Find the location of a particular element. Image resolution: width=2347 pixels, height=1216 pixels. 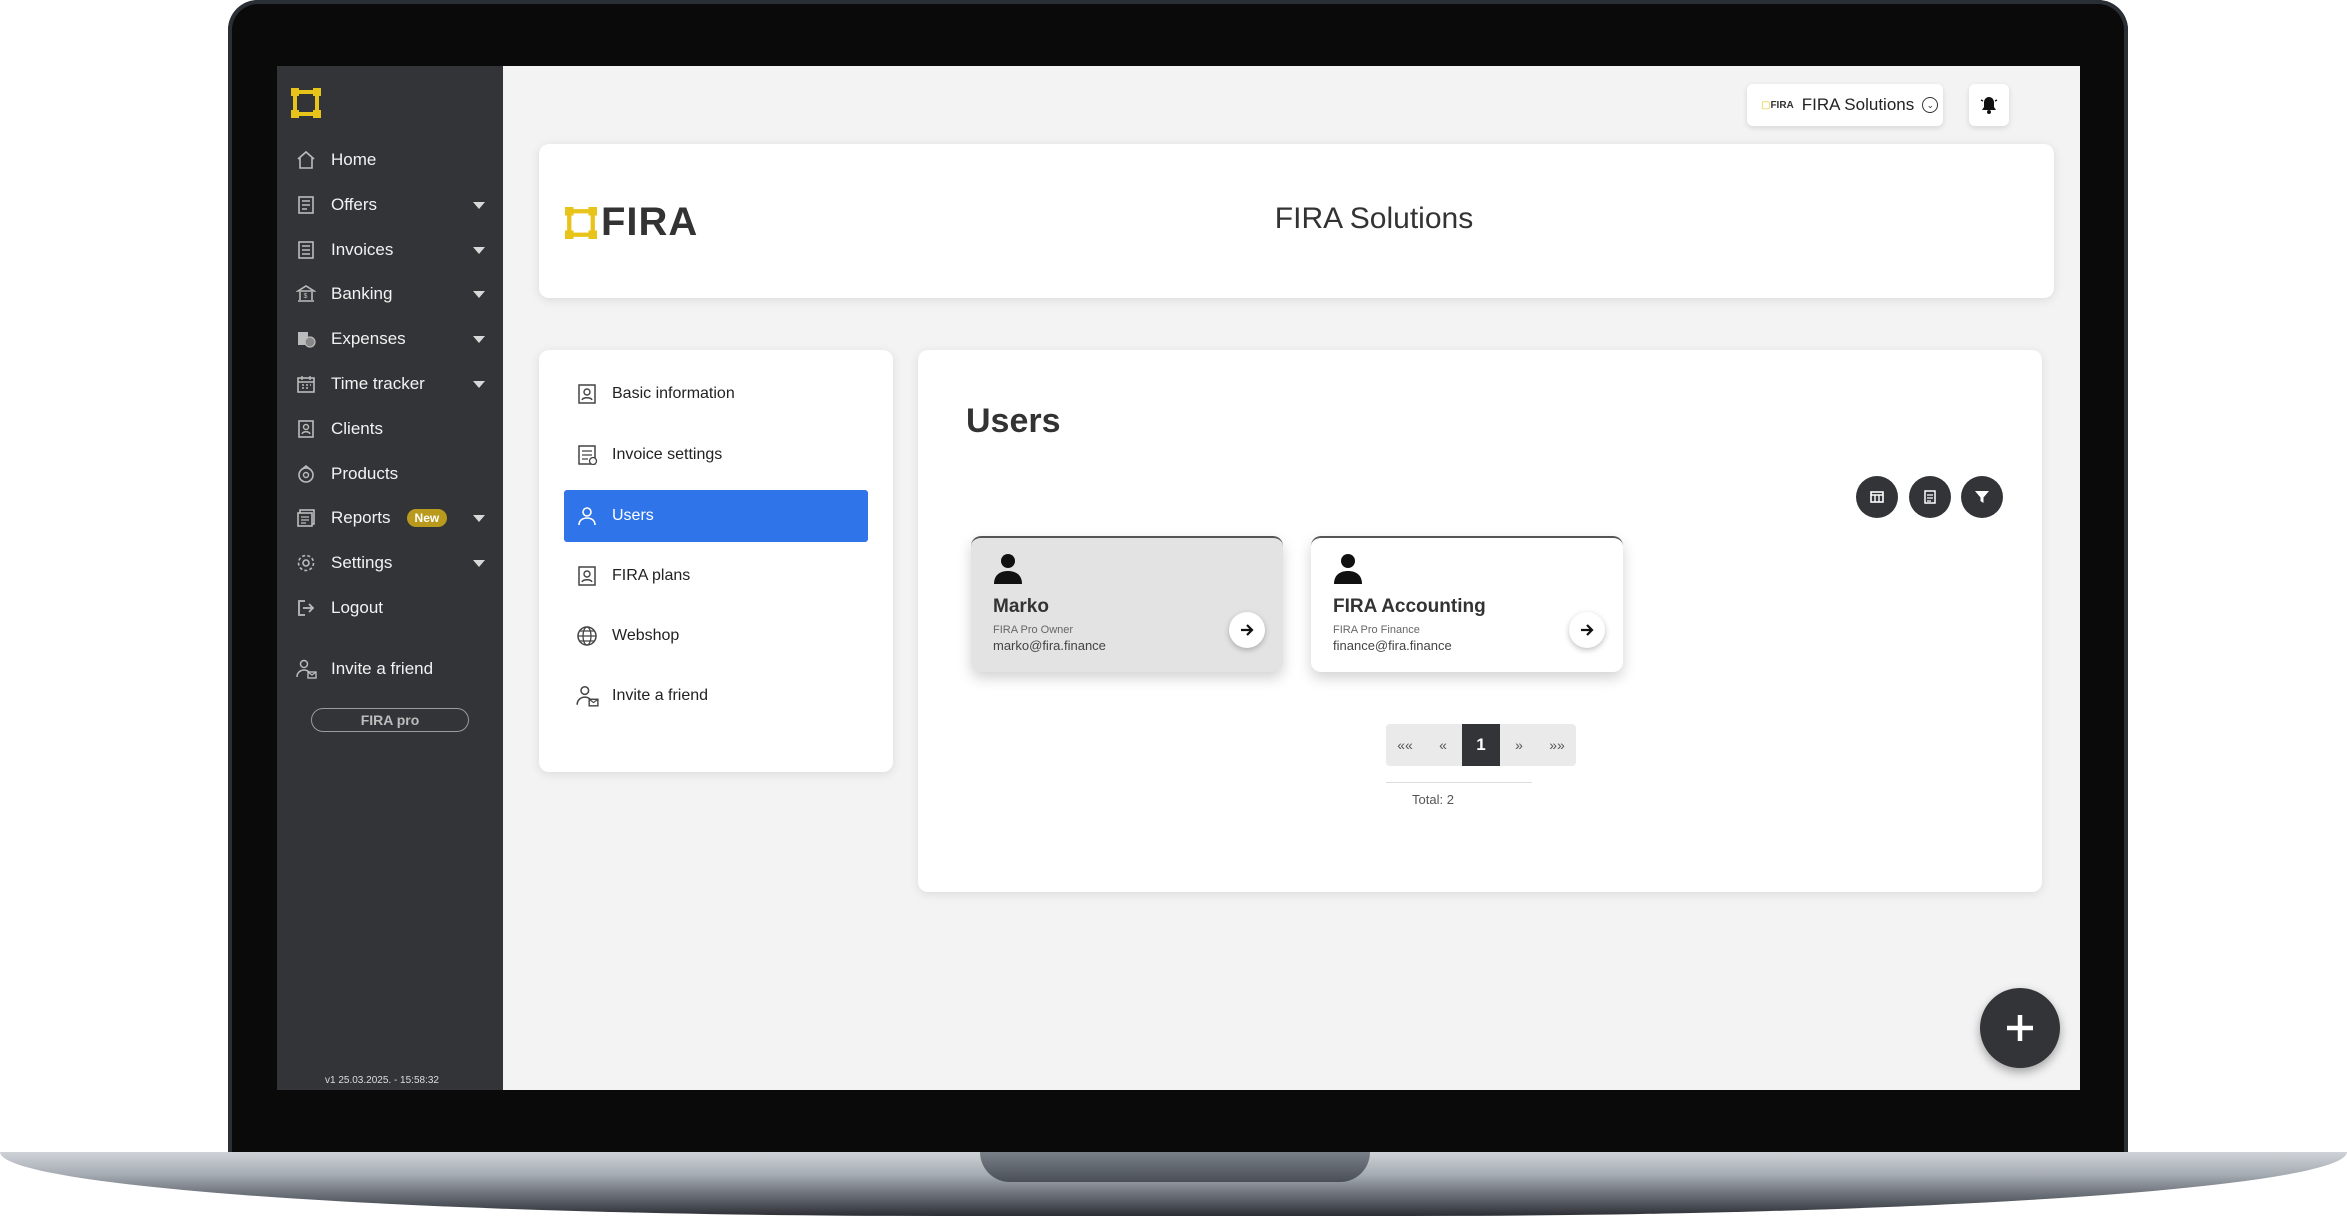

company-switcher-name: FIRA Solutions is located at coordinates (1858, 104).